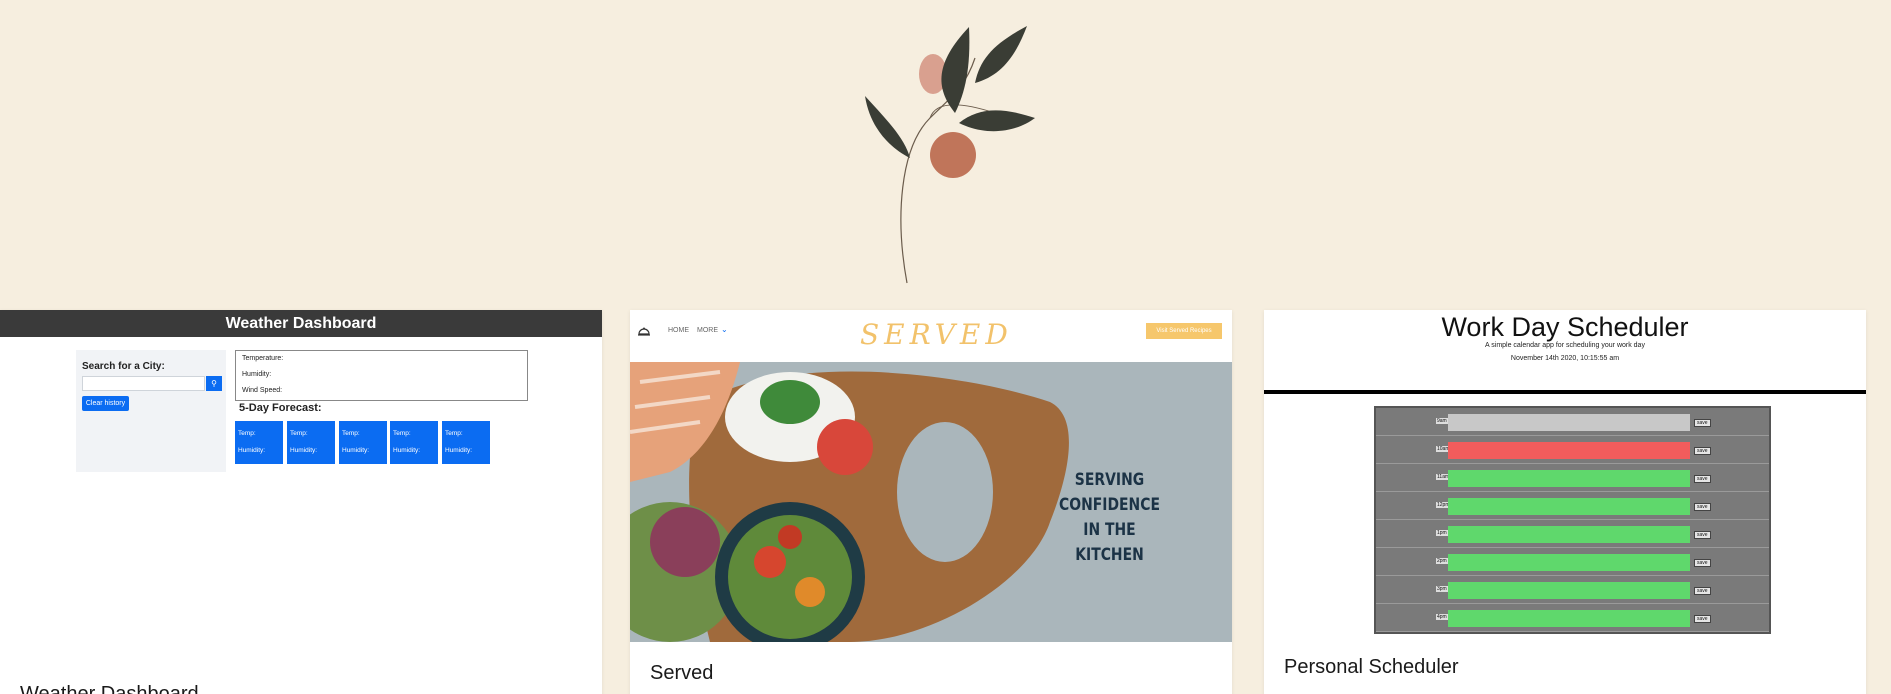  Describe the element at coordinates (1109, 530) in the screenshot. I see `hero-line: IN THE` at that location.